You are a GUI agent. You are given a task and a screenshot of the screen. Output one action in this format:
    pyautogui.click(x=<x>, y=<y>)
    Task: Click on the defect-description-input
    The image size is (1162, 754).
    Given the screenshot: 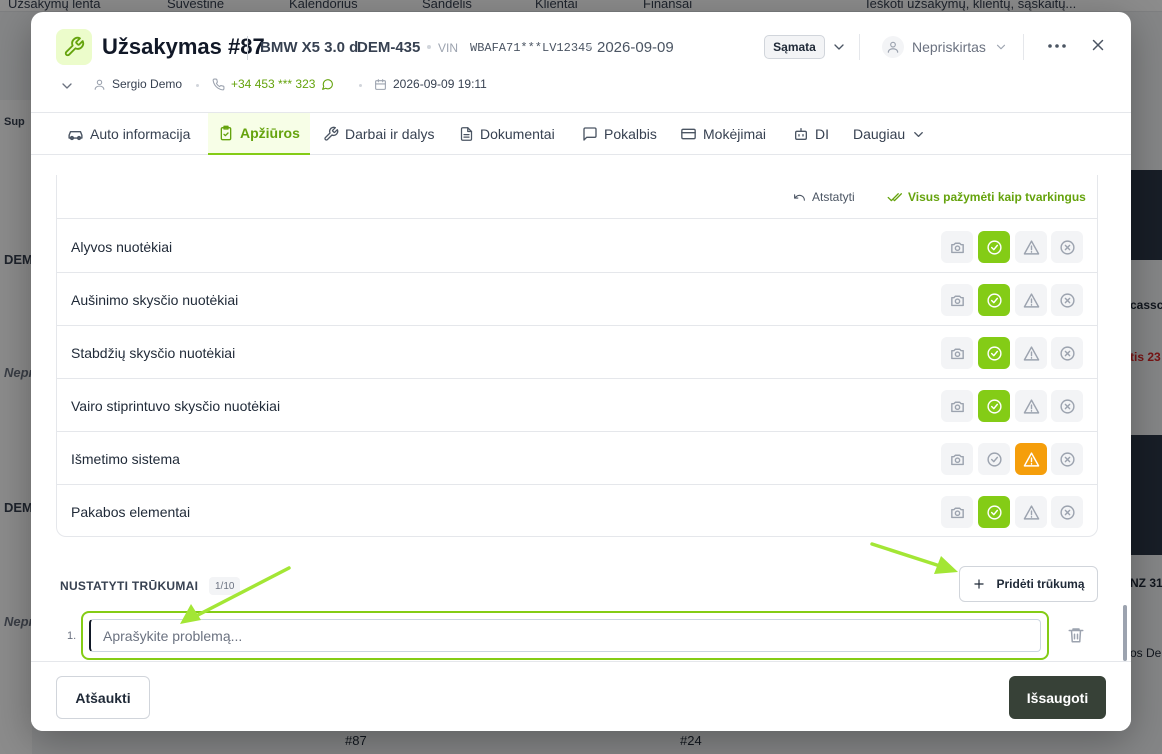 What is the action you would take?
    pyautogui.click(x=565, y=635)
    